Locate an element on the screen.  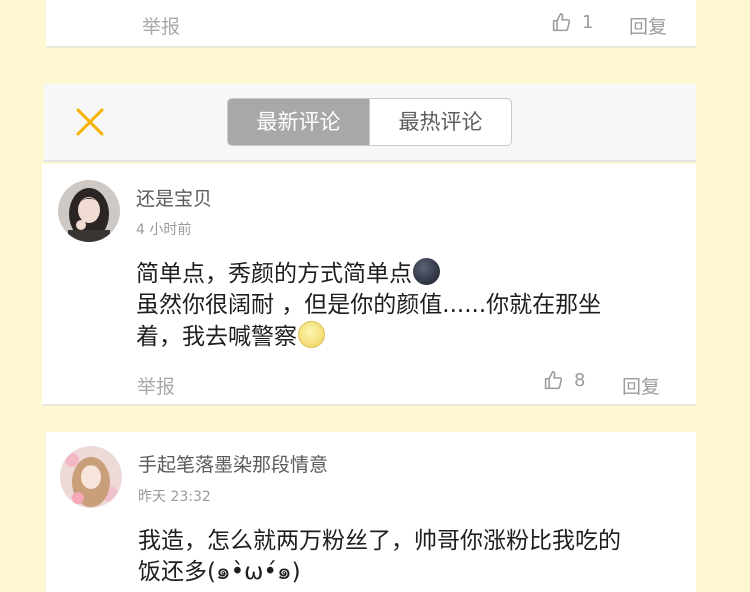
close-icon is located at coordinates (90, 122).